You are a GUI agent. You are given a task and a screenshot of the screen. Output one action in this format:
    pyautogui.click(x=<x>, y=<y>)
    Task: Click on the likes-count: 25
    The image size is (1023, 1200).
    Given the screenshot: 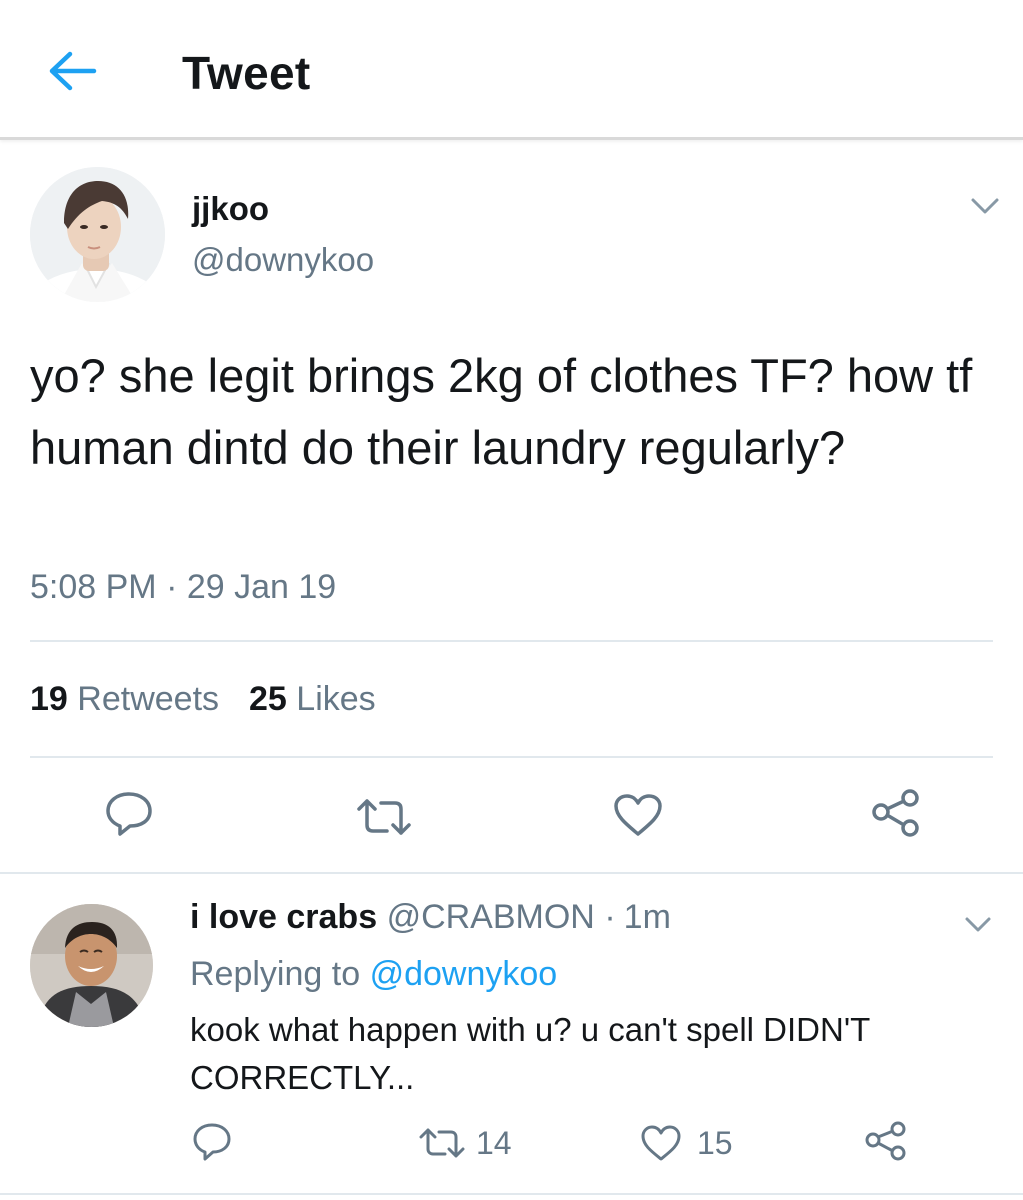 What is the action you would take?
    pyautogui.click(x=268, y=699)
    